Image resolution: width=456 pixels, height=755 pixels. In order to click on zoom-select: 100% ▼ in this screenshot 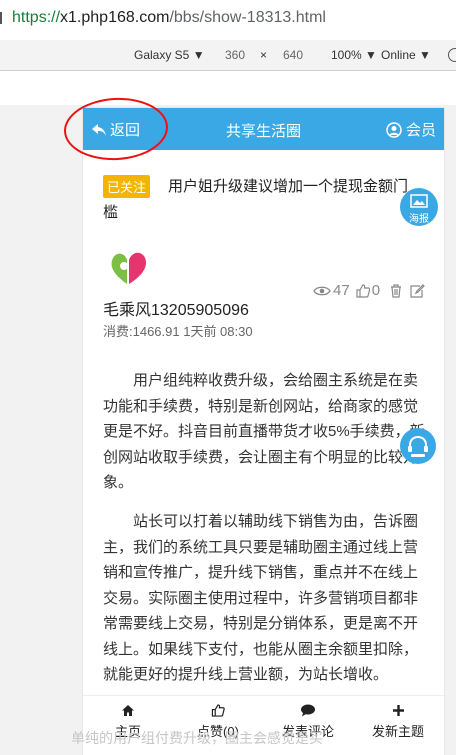, I will do `click(354, 55)`.